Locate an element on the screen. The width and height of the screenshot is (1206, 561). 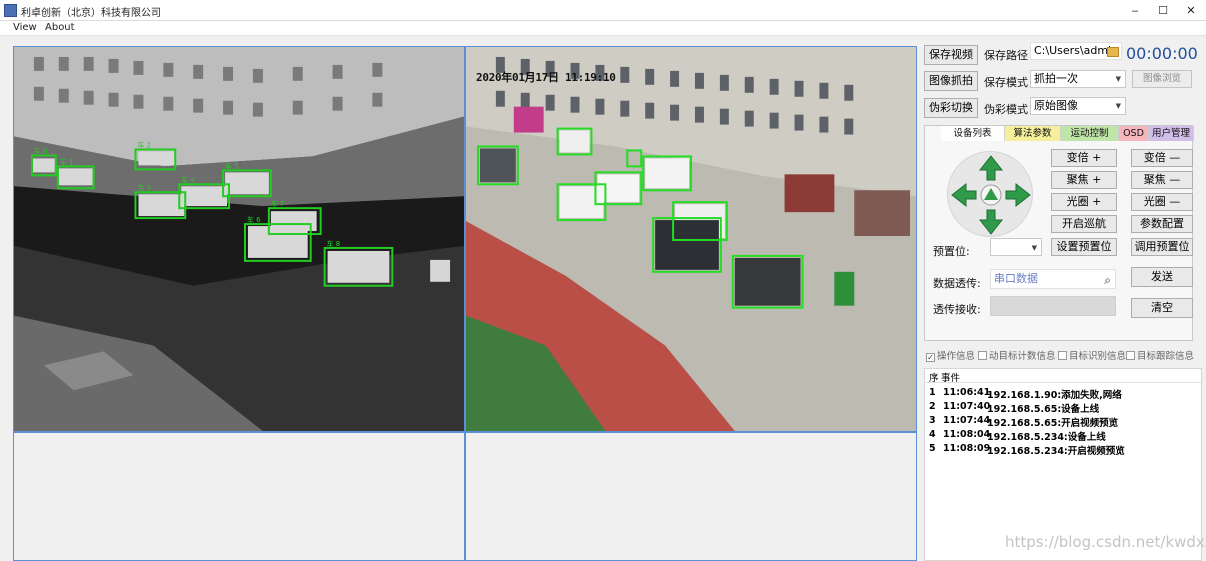
table-row: 1 11:06:41 192.168.1.90:添加失败,网络 is located at coordinates (1063, 393).